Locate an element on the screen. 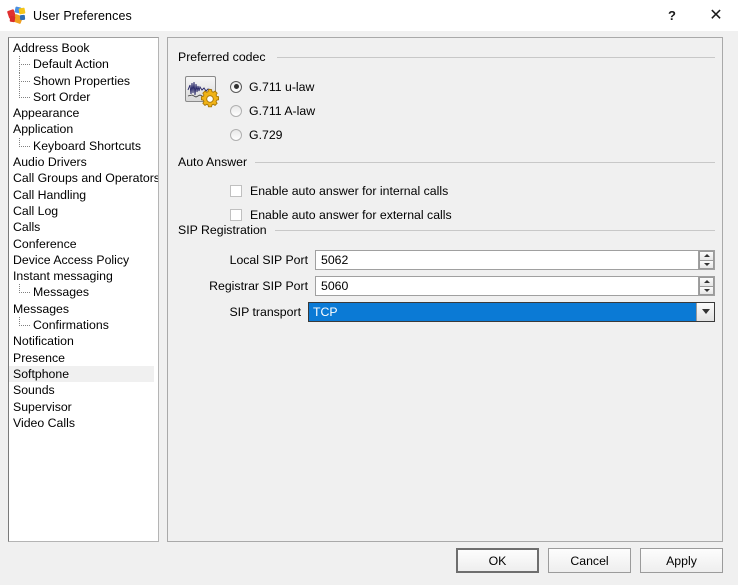  codec-option-g711-ulaw: G.711 u-law is located at coordinates (272, 86).